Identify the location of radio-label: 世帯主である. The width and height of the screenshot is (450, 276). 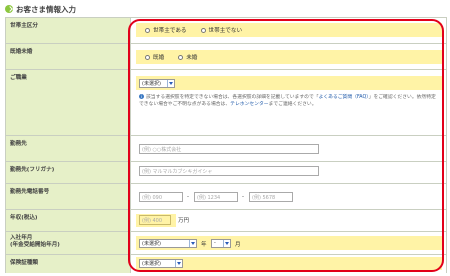
(170, 31).